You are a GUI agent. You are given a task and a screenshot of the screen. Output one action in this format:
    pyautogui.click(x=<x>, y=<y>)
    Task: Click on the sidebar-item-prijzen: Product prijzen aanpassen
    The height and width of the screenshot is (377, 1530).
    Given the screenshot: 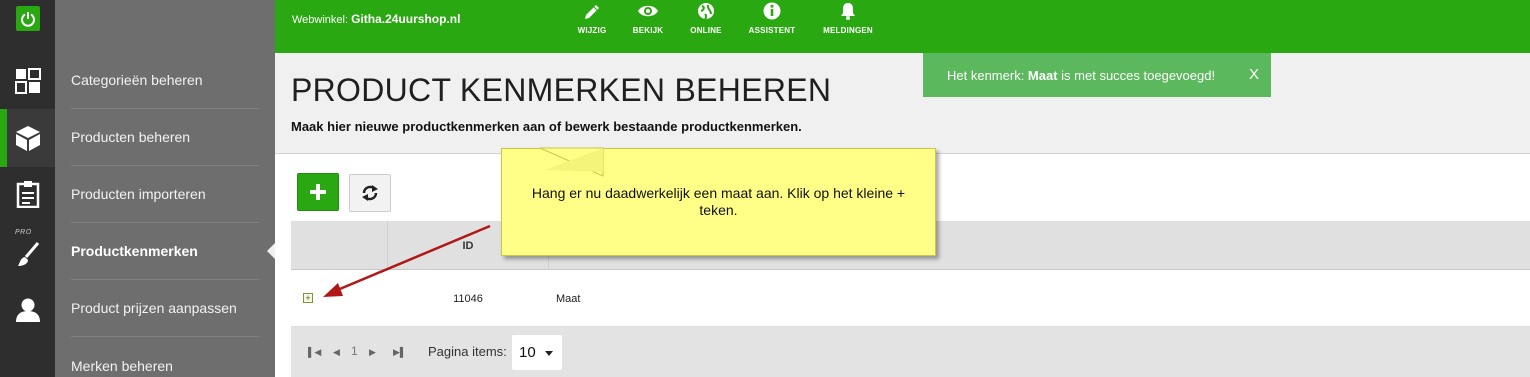 What is the action you would take?
    pyautogui.click(x=165, y=308)
    